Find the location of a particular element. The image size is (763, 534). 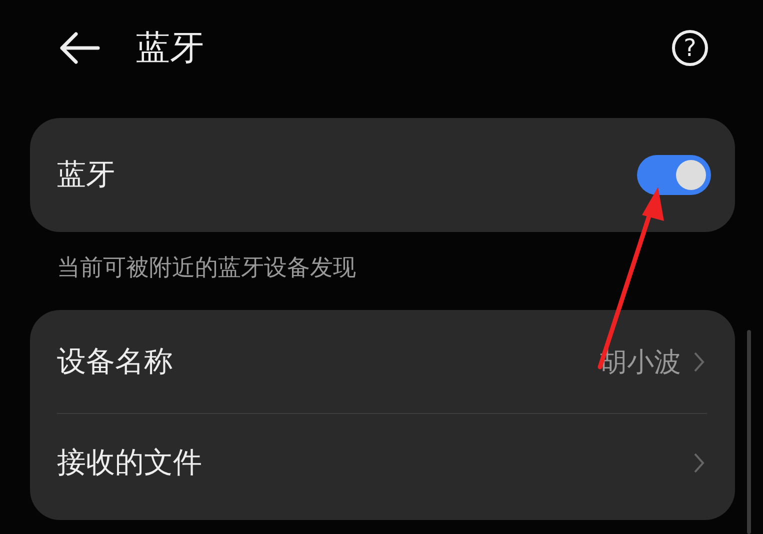

bluetooth-toggle is located at coordinates (674, 175).